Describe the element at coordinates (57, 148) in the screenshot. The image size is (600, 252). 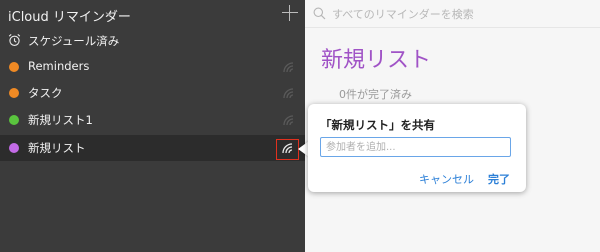
I see `sidebar-item-label: 新規リスト` at that location.